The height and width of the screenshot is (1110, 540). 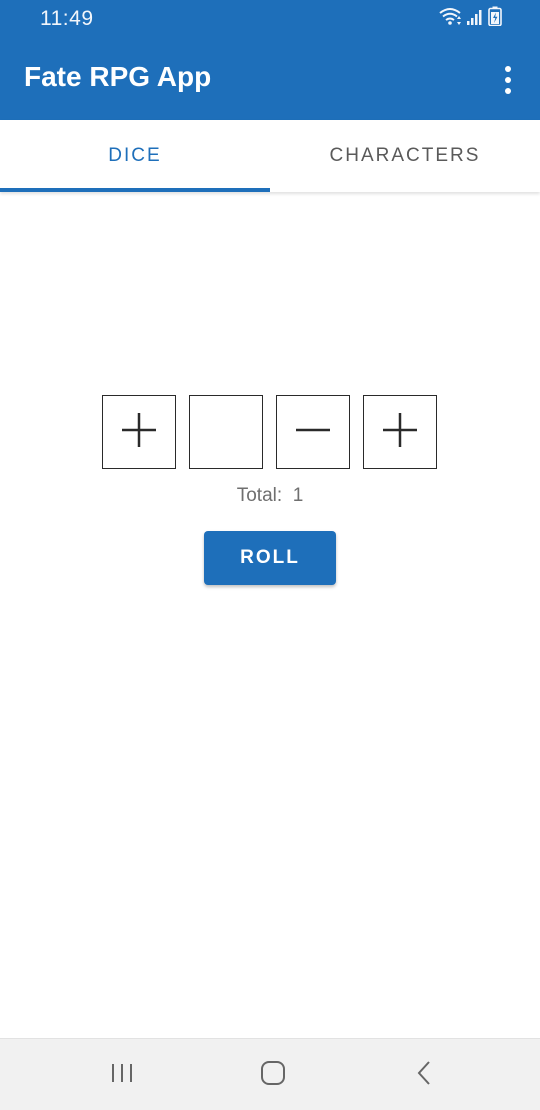 I want to click on wifi-icon, so click(x=450, y=18).